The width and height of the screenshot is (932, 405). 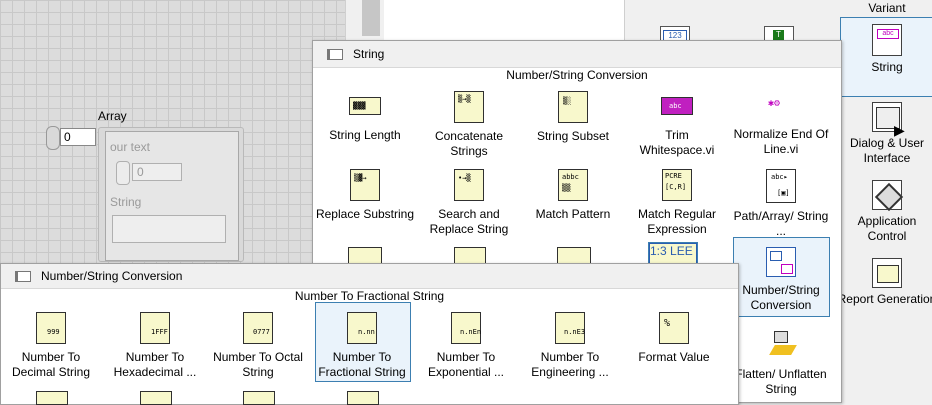 What do you see at coordinates (573, 214) in the screenshot?
I see `item-label: Match Pattern` at bounding box center [573, 214].